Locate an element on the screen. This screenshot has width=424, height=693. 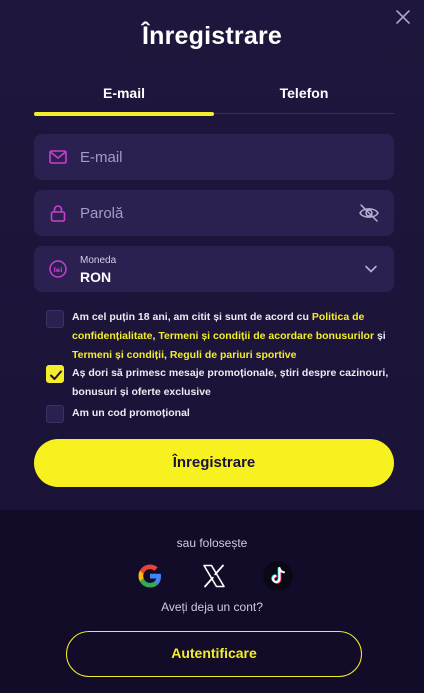
currency-label: Moneda is located at coordinates (98, 260).